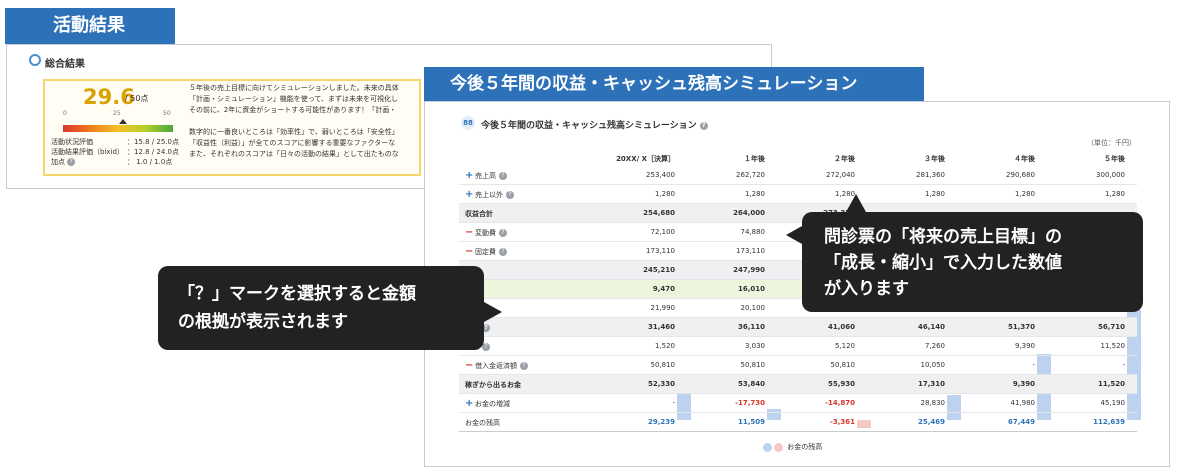 Image resolution: width=1179 pixels, height=476 pixels. Describe the element at coordinates (330, 308) in the screenshot. I see `tooltip-help-callout: 「？」マークを選択すると金額 の根拠が表示されます` at that location.